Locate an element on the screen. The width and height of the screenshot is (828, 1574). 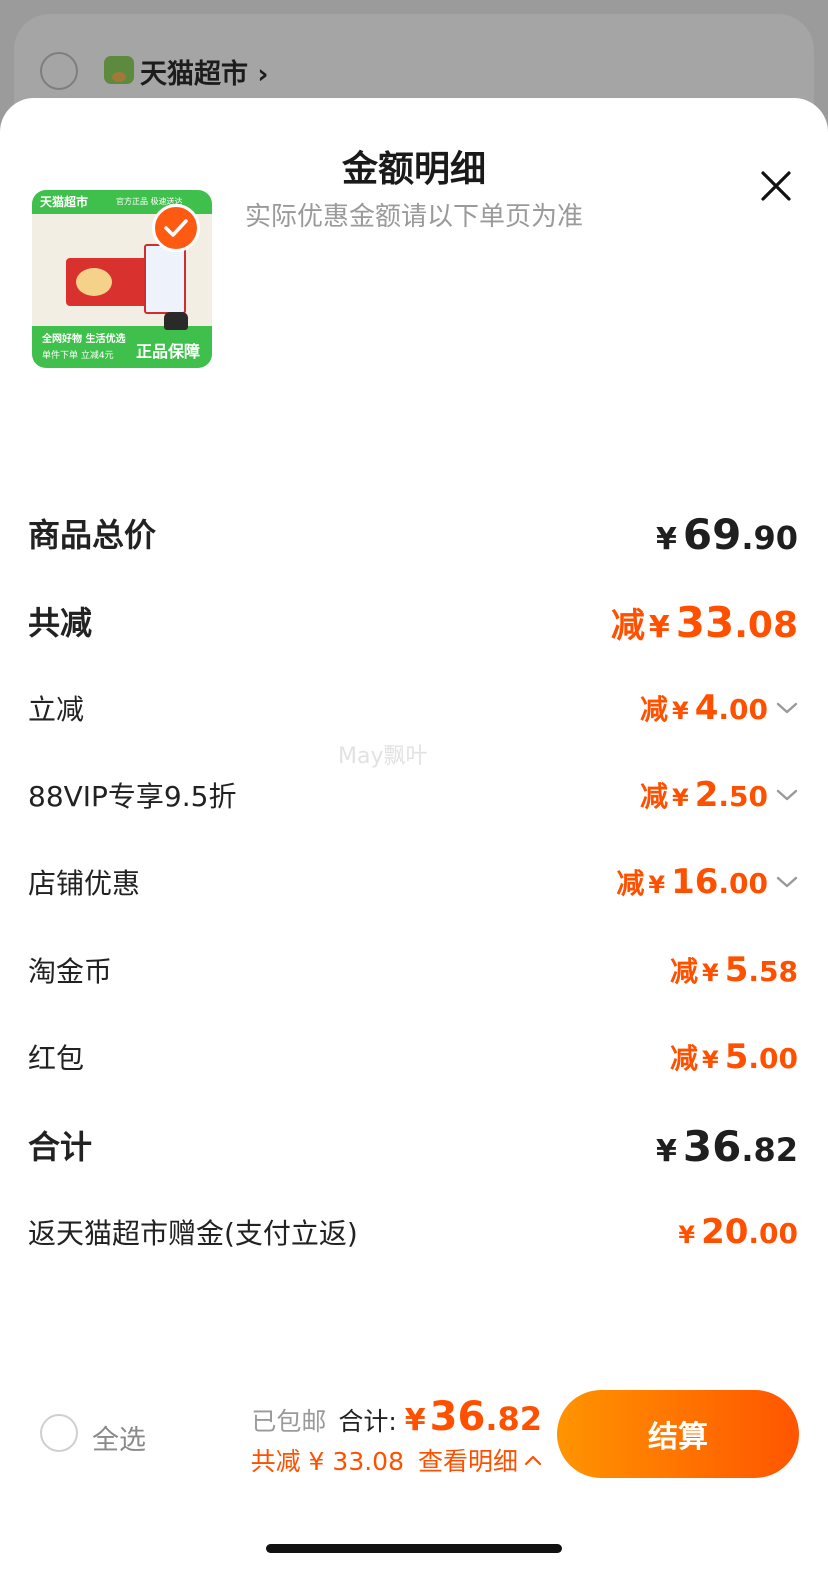
footer-total-integer: 36 is located at coordinates (457, 1417).